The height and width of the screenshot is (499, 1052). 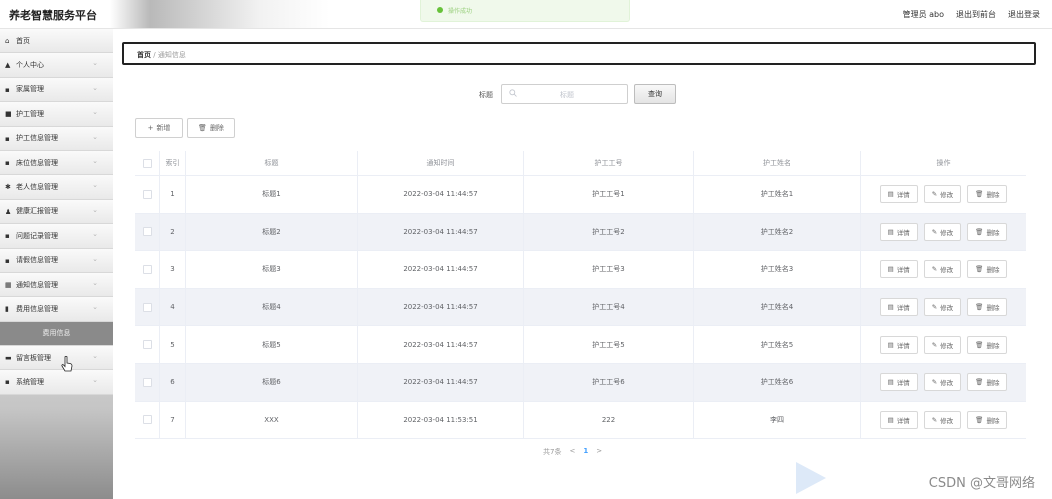 I want to click on sidebar-item-label: 首页, so click(x=23, y=40).